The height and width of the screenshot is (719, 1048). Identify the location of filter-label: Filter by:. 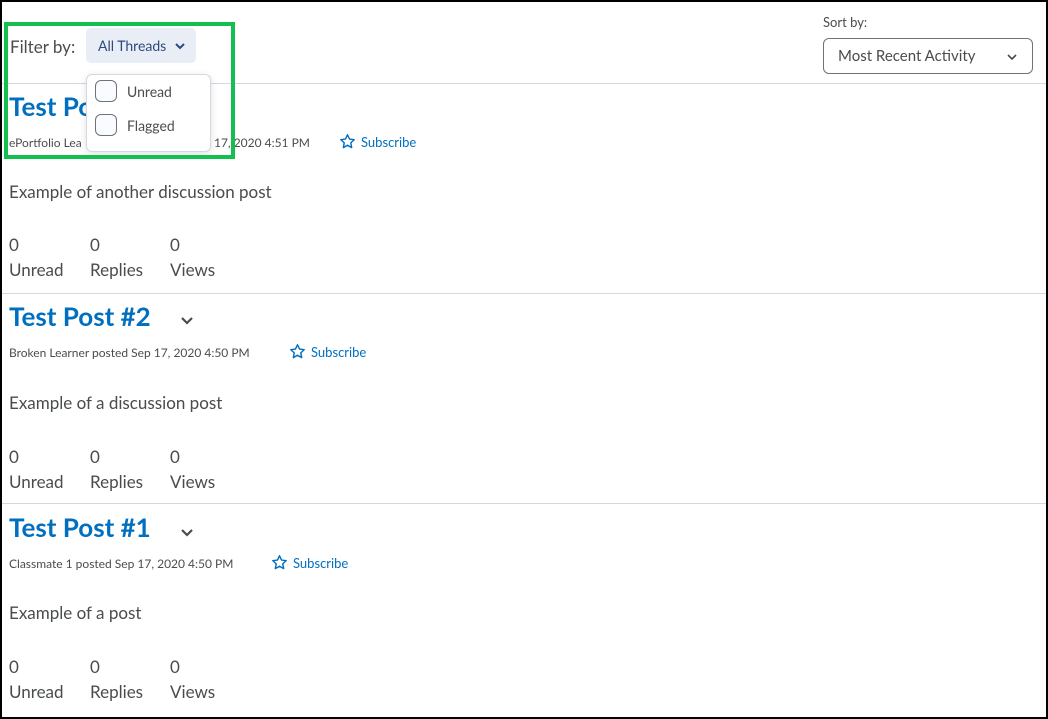
(43, 46).